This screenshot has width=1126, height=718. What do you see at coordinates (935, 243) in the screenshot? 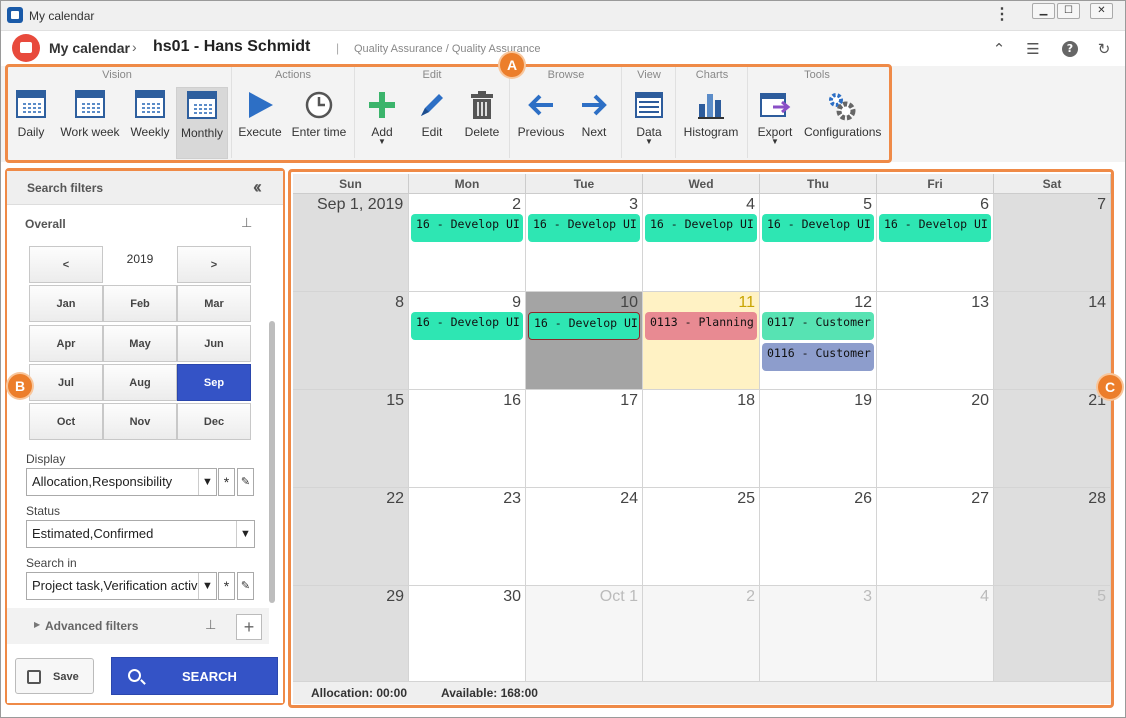
I see `calendar-day-cell: 6 16 - Develop UI` at bounding box center [935, 243].